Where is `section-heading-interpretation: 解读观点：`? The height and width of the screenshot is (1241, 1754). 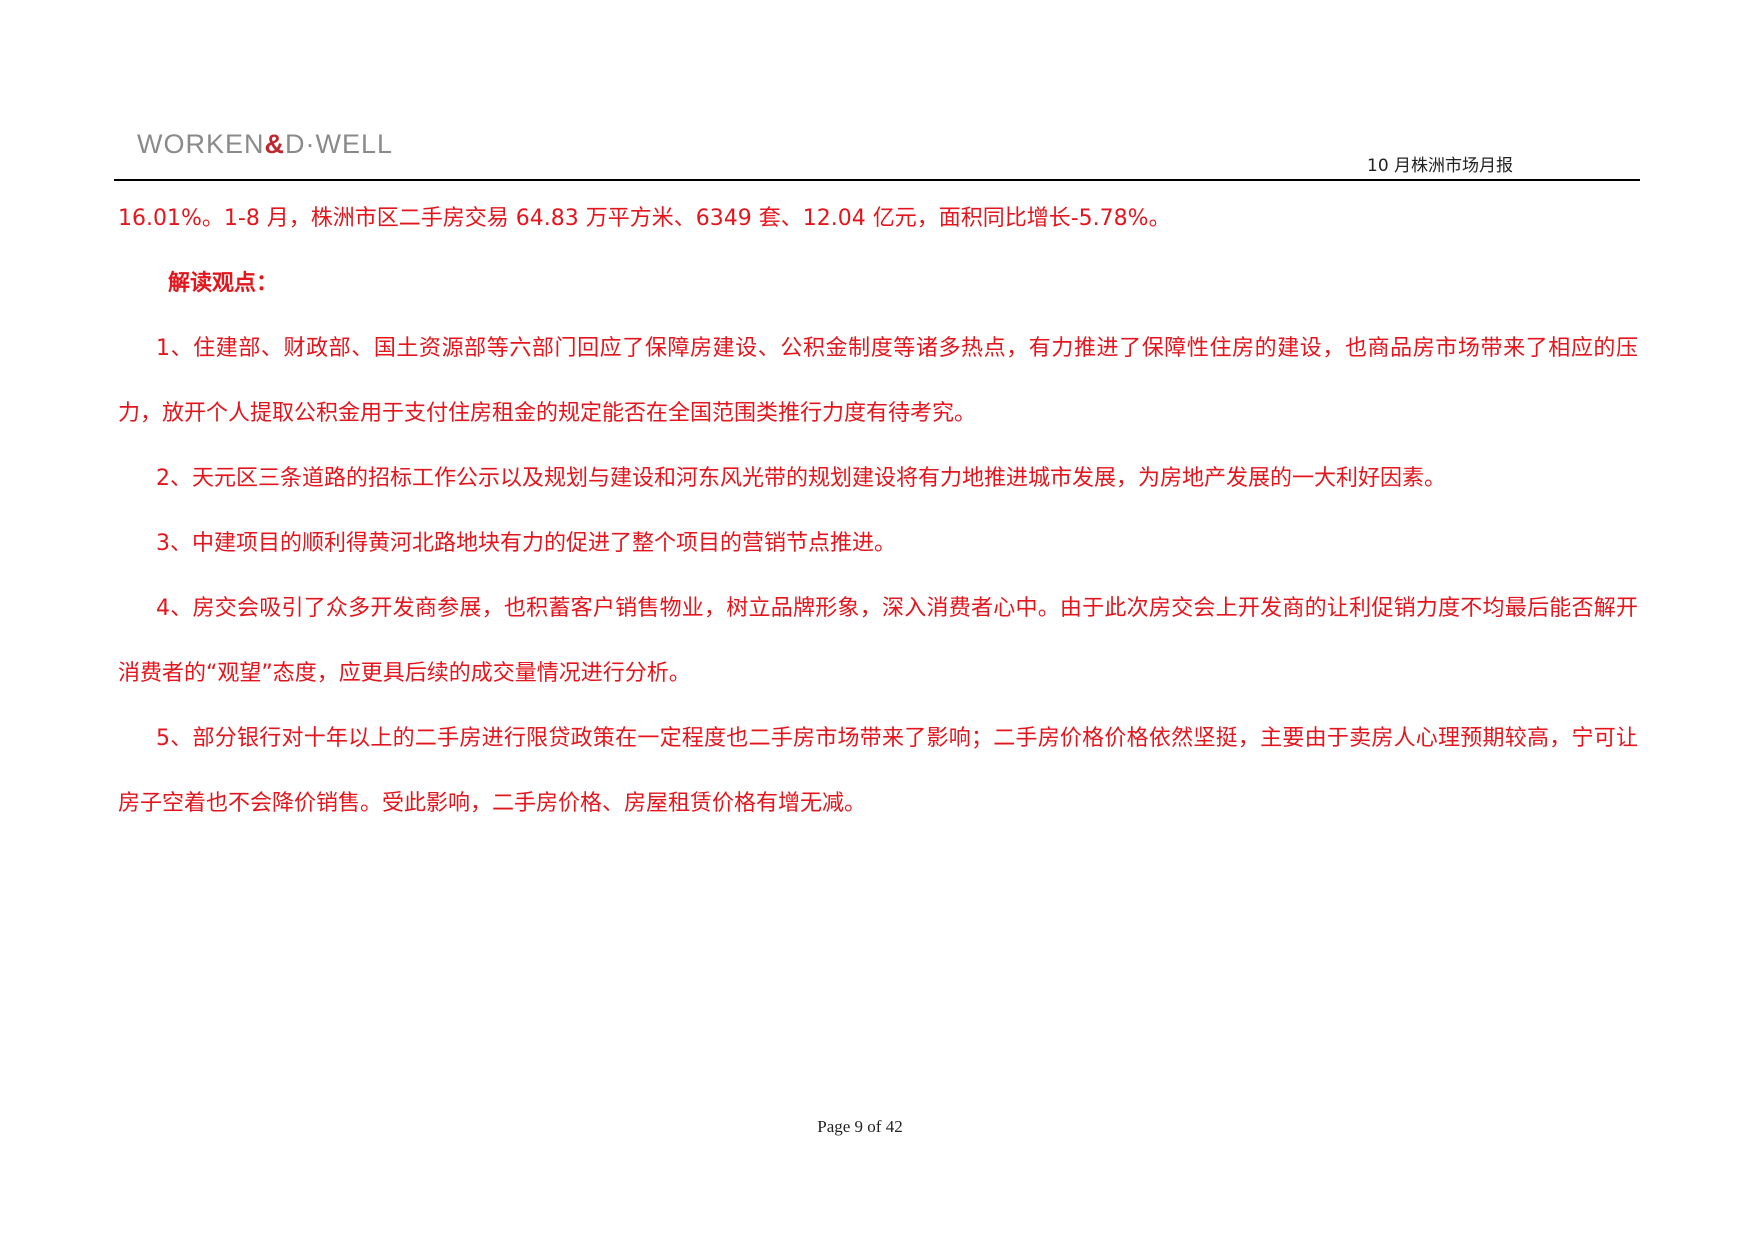
section-heading-interpretation: 解读观点： is located at coordinates (223, 283).